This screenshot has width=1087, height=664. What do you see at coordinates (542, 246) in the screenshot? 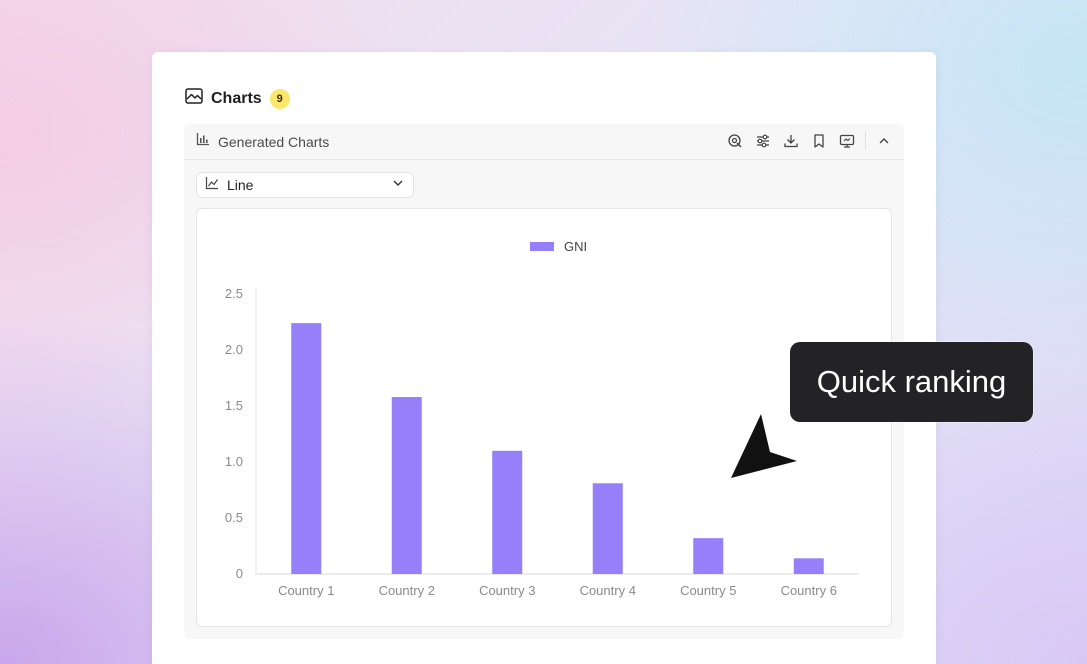
I see `legend-swatch` at bounding box center [542, 246].